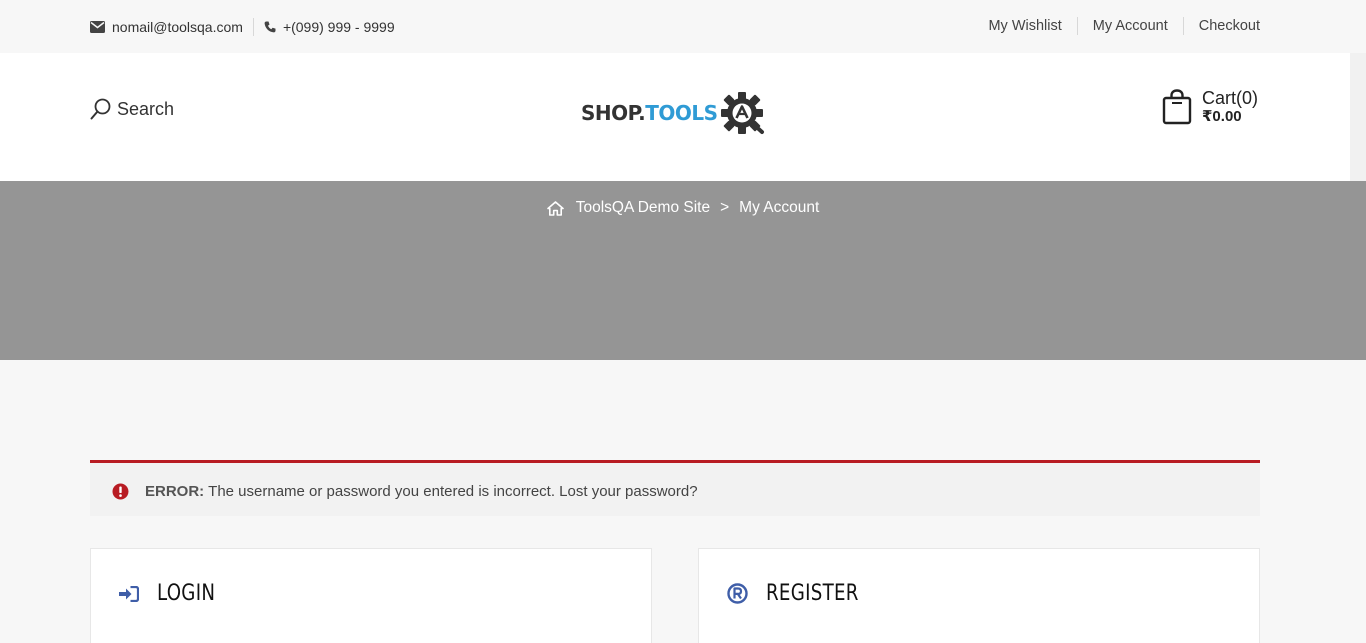  I want to click on breadcrumb: ToolsQA Demo Site > My Account, so click(683, 208).